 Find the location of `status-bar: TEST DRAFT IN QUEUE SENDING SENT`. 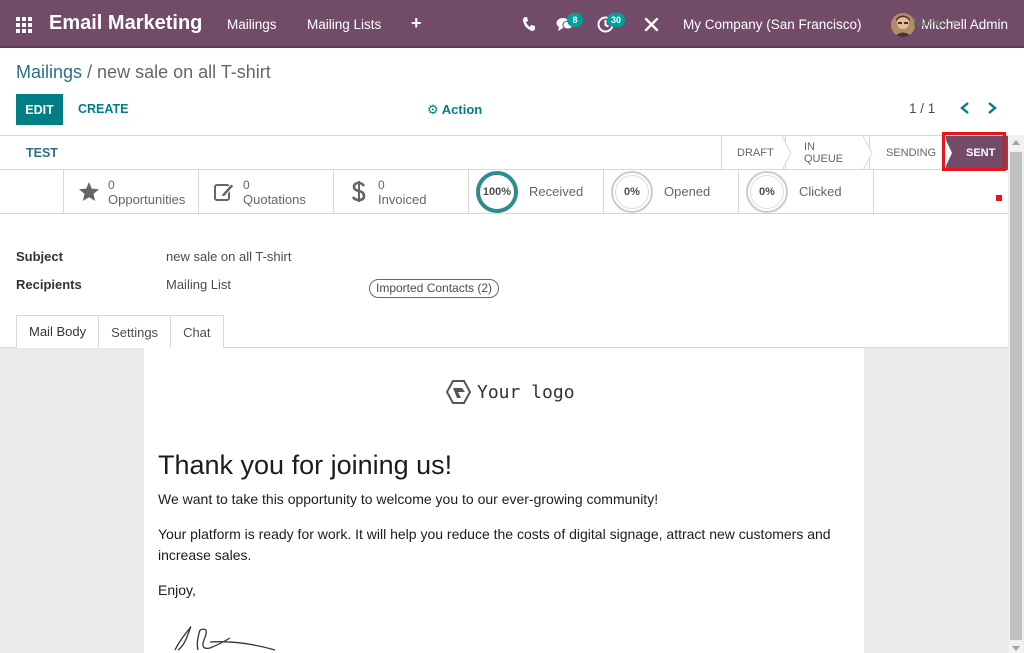

status-bar: TEST DRAFT IN QUEUE SENDING SENT is located at coordinates (504, 152).